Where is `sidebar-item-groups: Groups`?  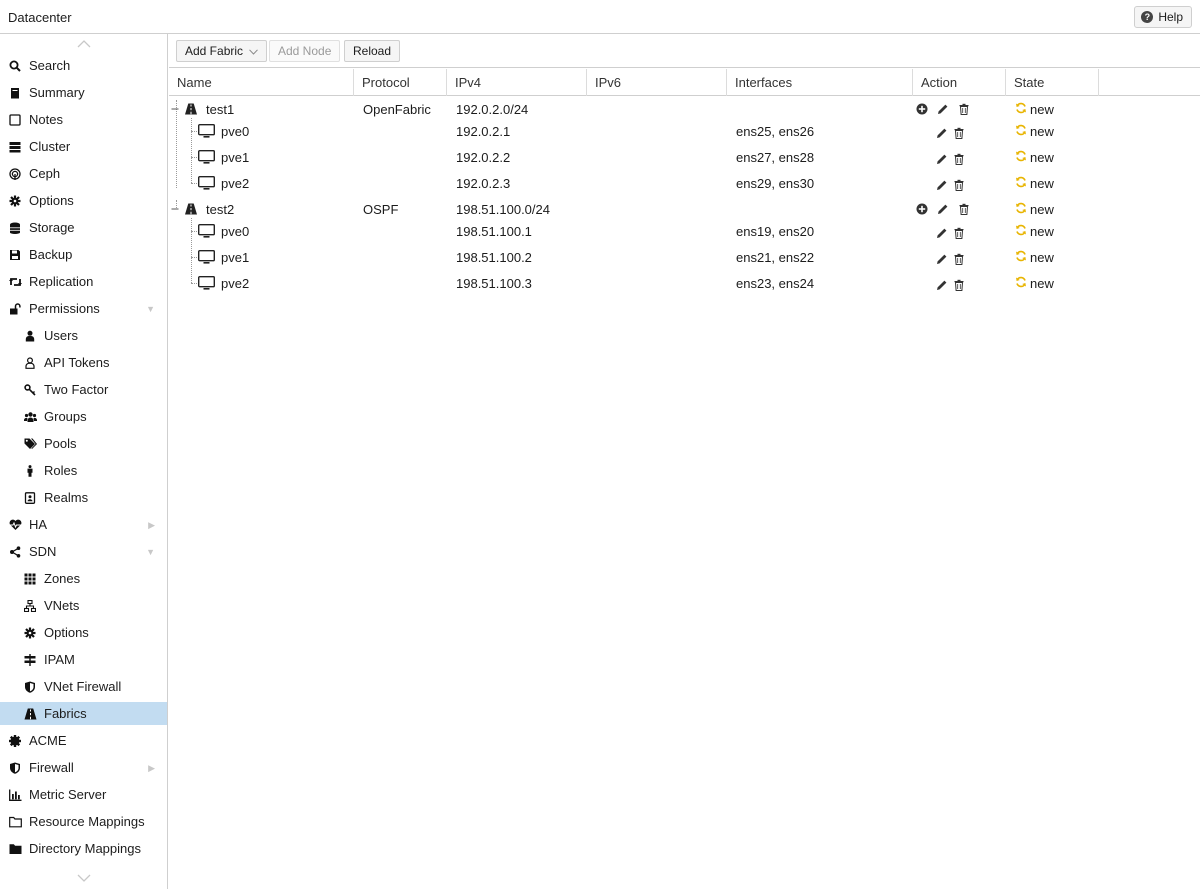 sidebar-item-groups: Groups is located at coordinates (83, 416).